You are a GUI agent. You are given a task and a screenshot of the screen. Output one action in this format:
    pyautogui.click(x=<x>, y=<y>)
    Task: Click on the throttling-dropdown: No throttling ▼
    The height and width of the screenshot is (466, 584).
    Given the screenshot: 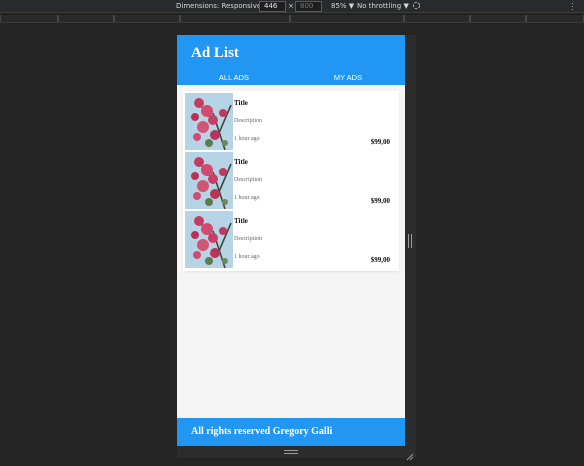 What is the action you would take?
    pyautogui.click(x=383, y=6)
    